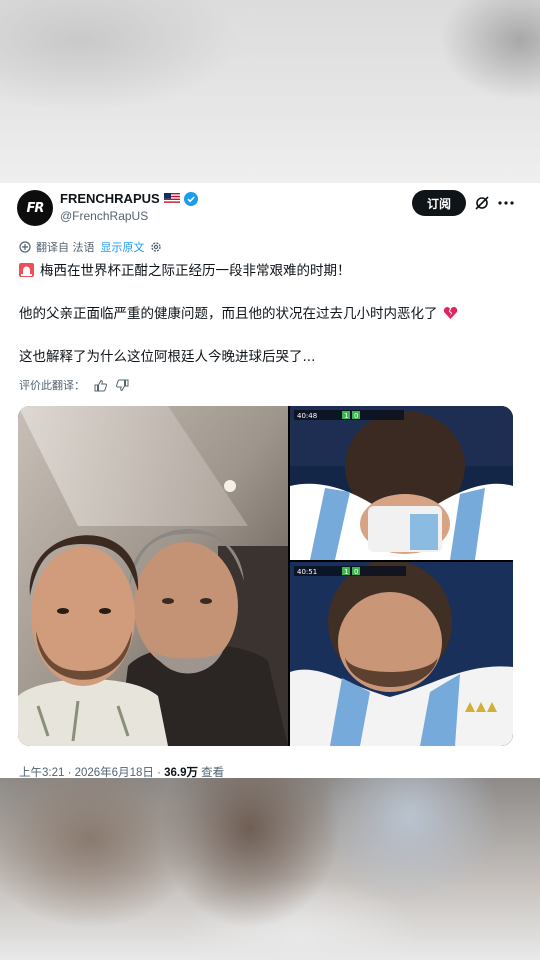 This screenshot has height=960, width=540. I want to click on rate-translation-label: 评价此翻译：, so click(52, 385).